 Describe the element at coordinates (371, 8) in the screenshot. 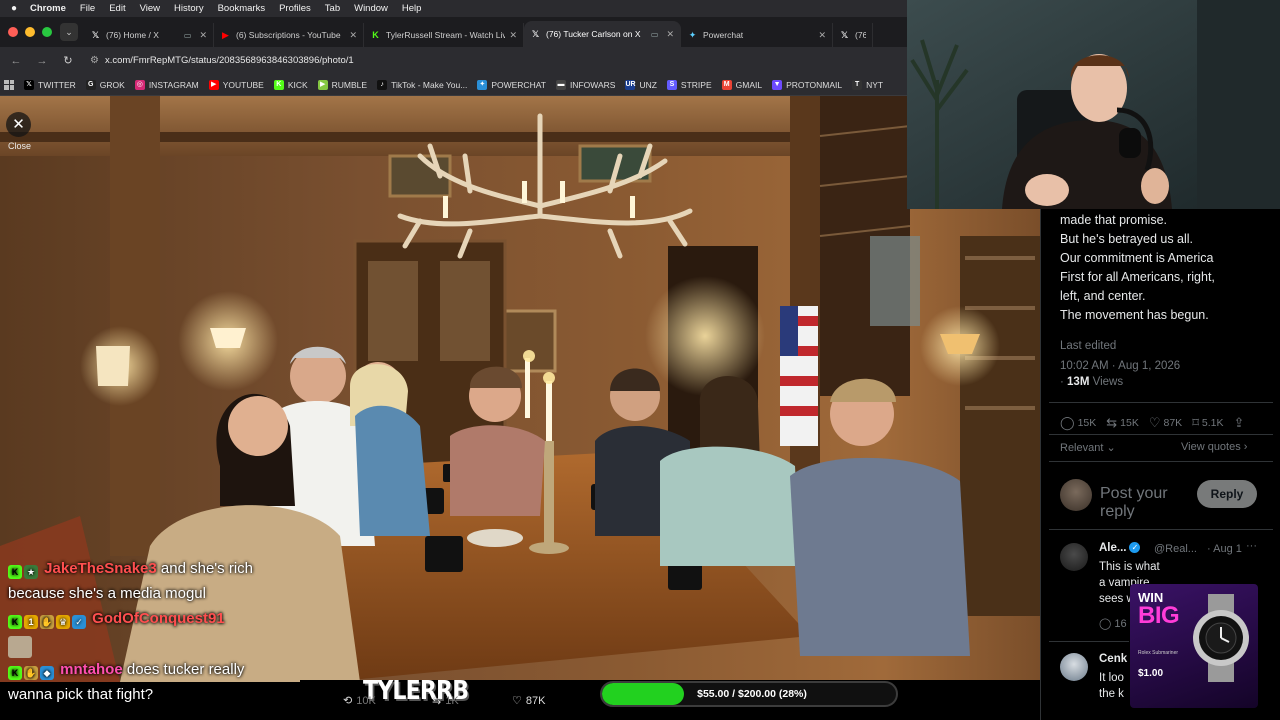

I see `menu-window: Window` at that location.